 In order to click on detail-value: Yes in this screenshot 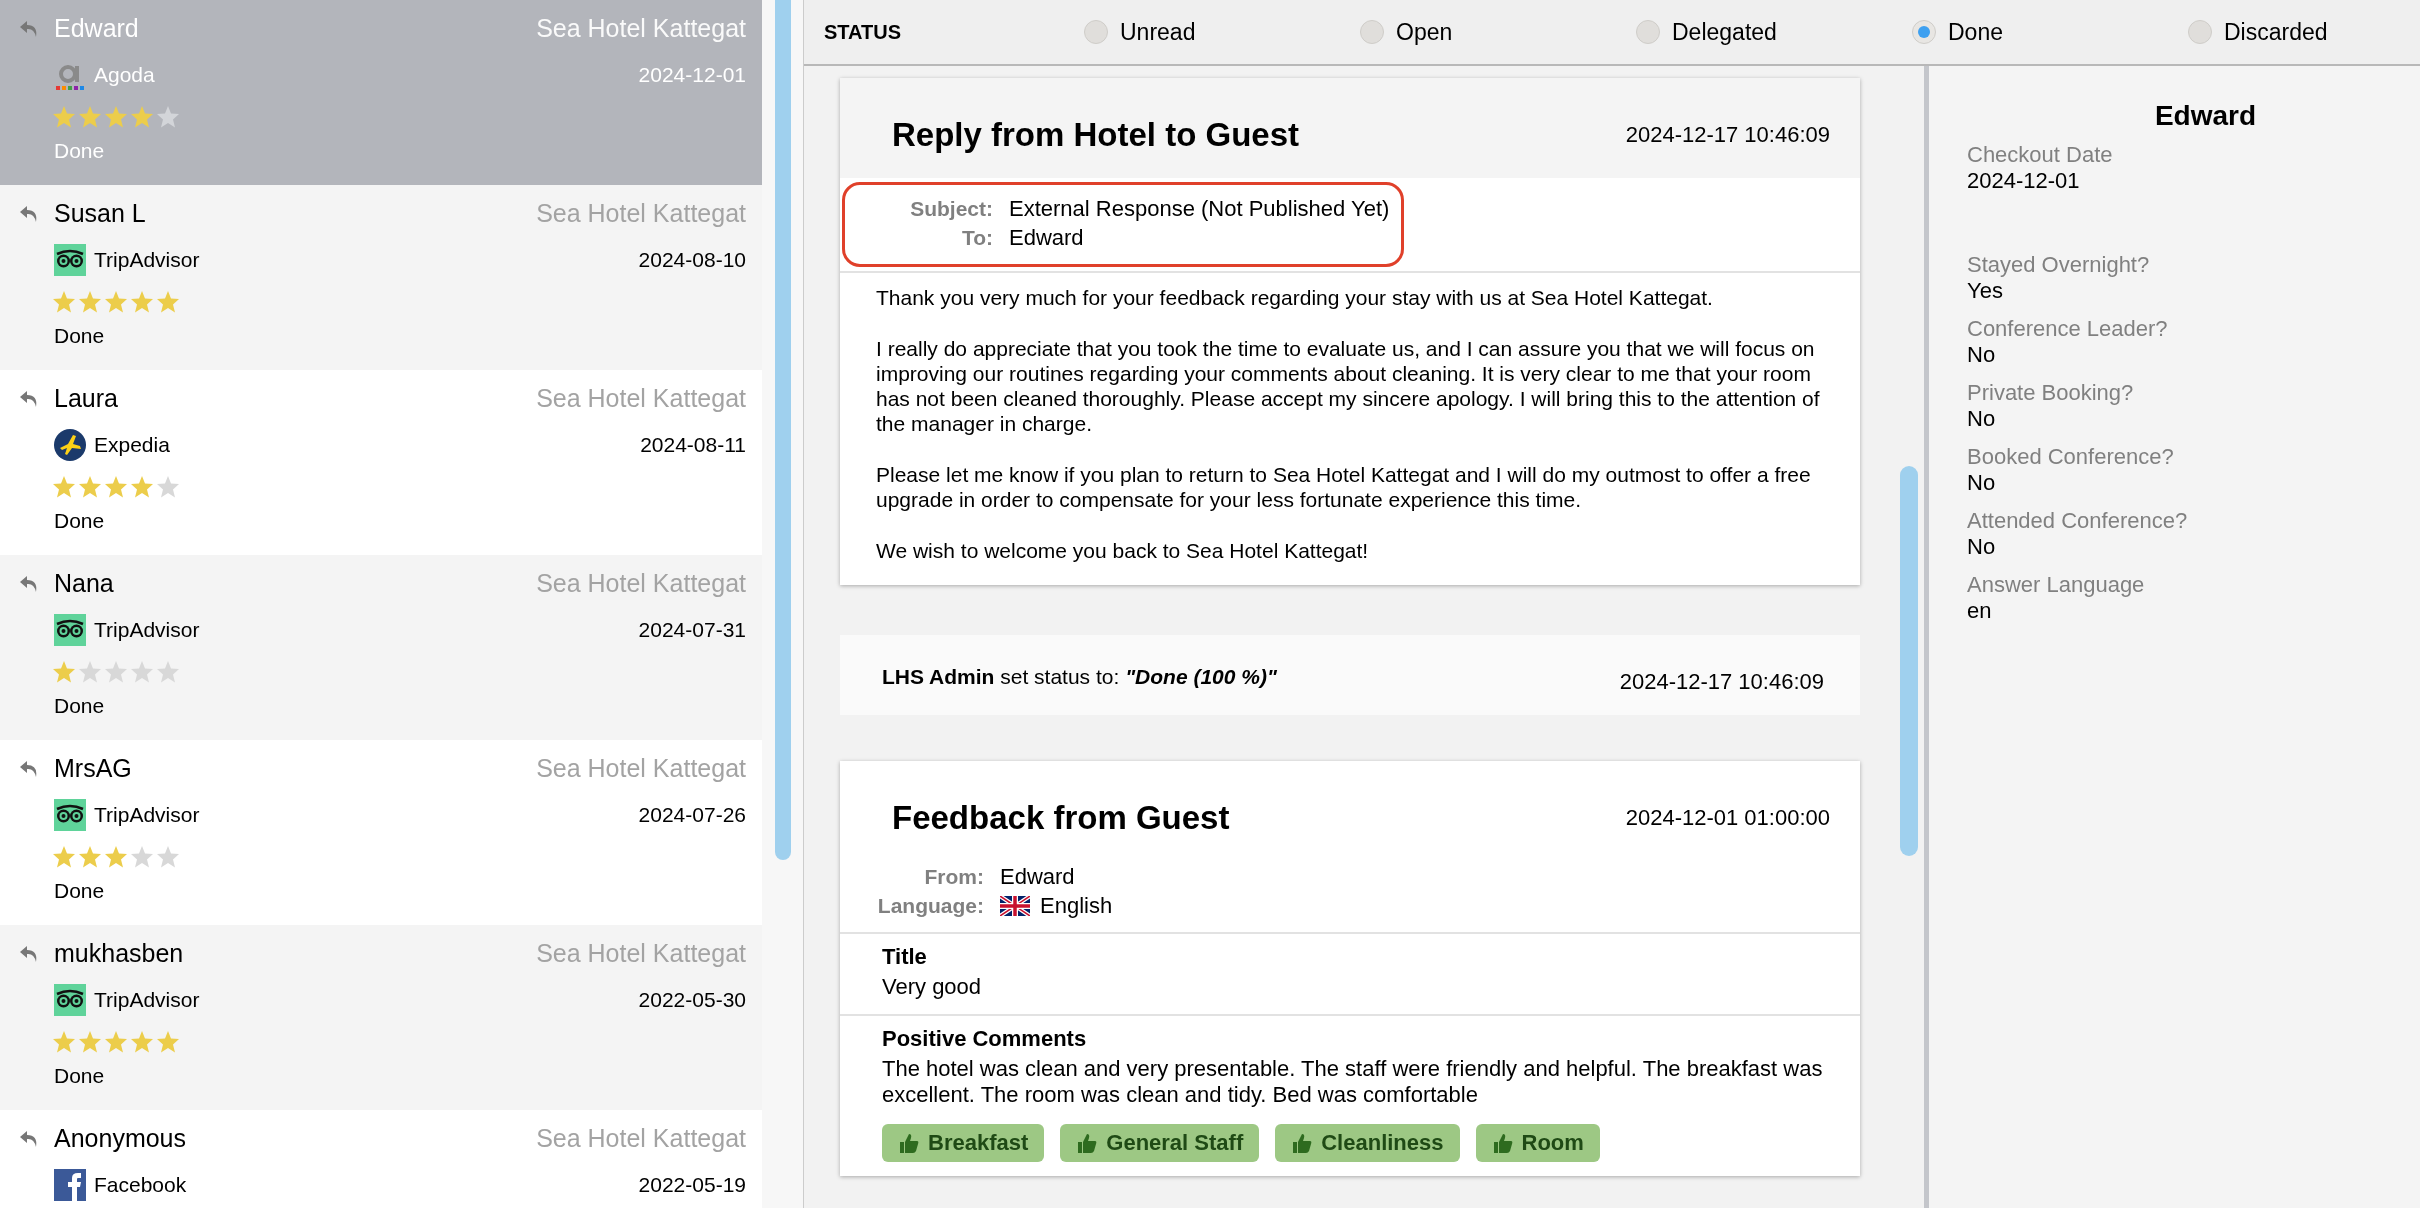, I will do `click(1985, 291)`.